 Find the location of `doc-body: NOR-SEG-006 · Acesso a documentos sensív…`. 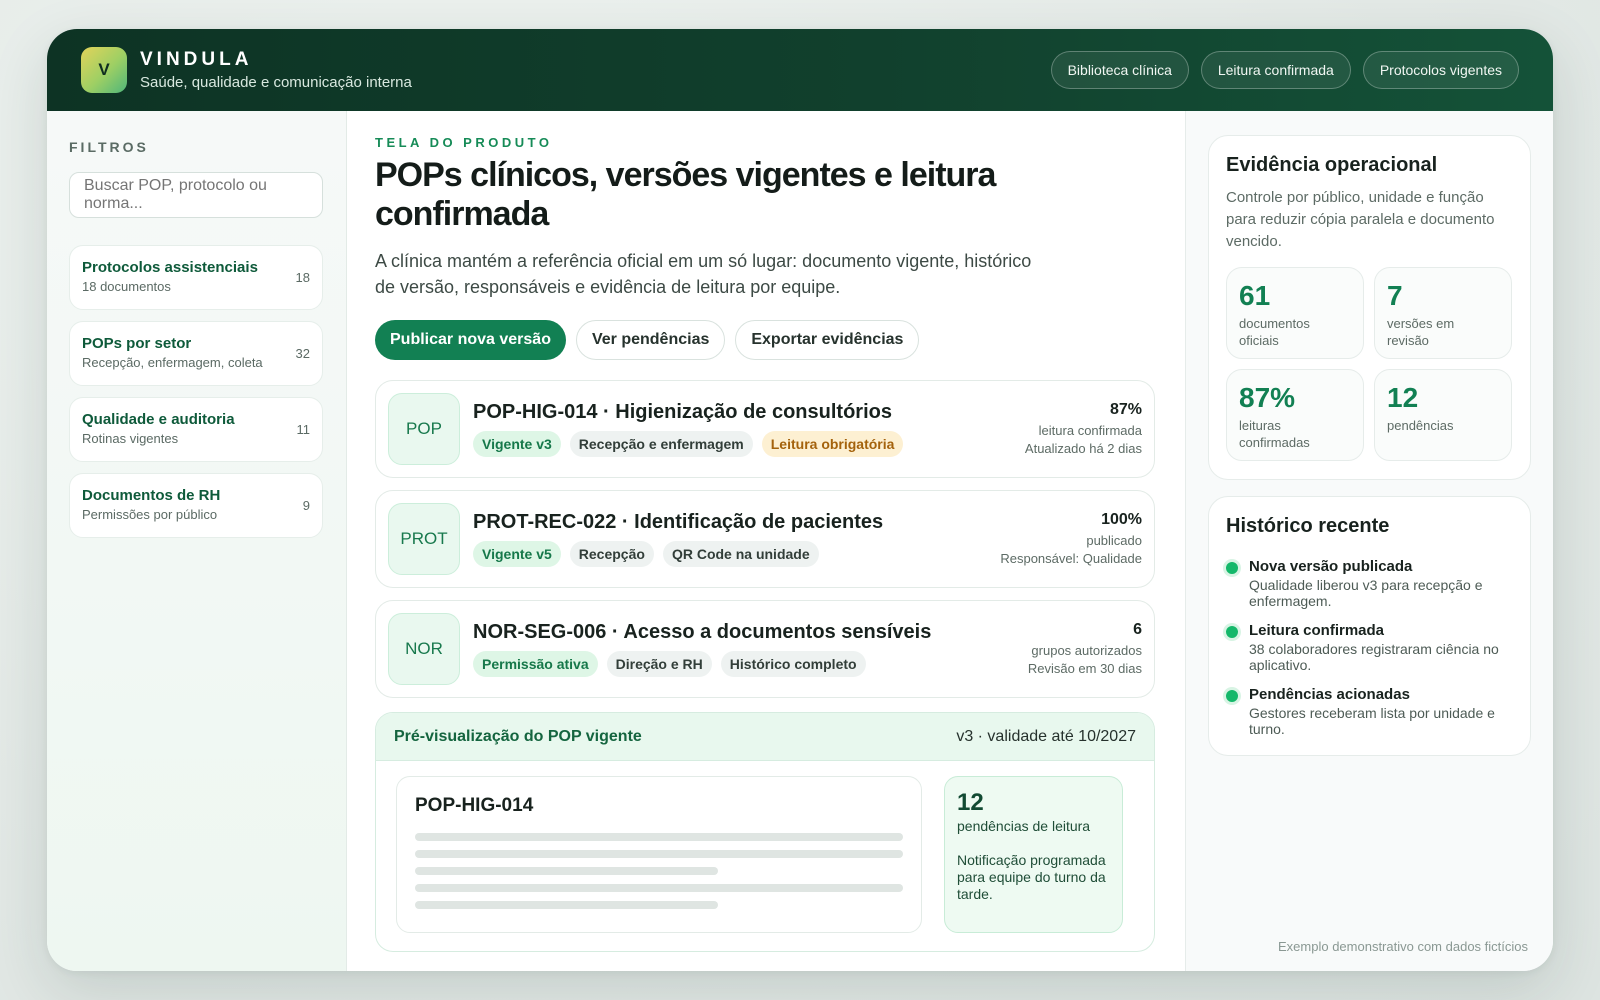

doc-body: NOR-SEG-006 · Acesso a documentos sensív… is located at coordinates (702, 649).